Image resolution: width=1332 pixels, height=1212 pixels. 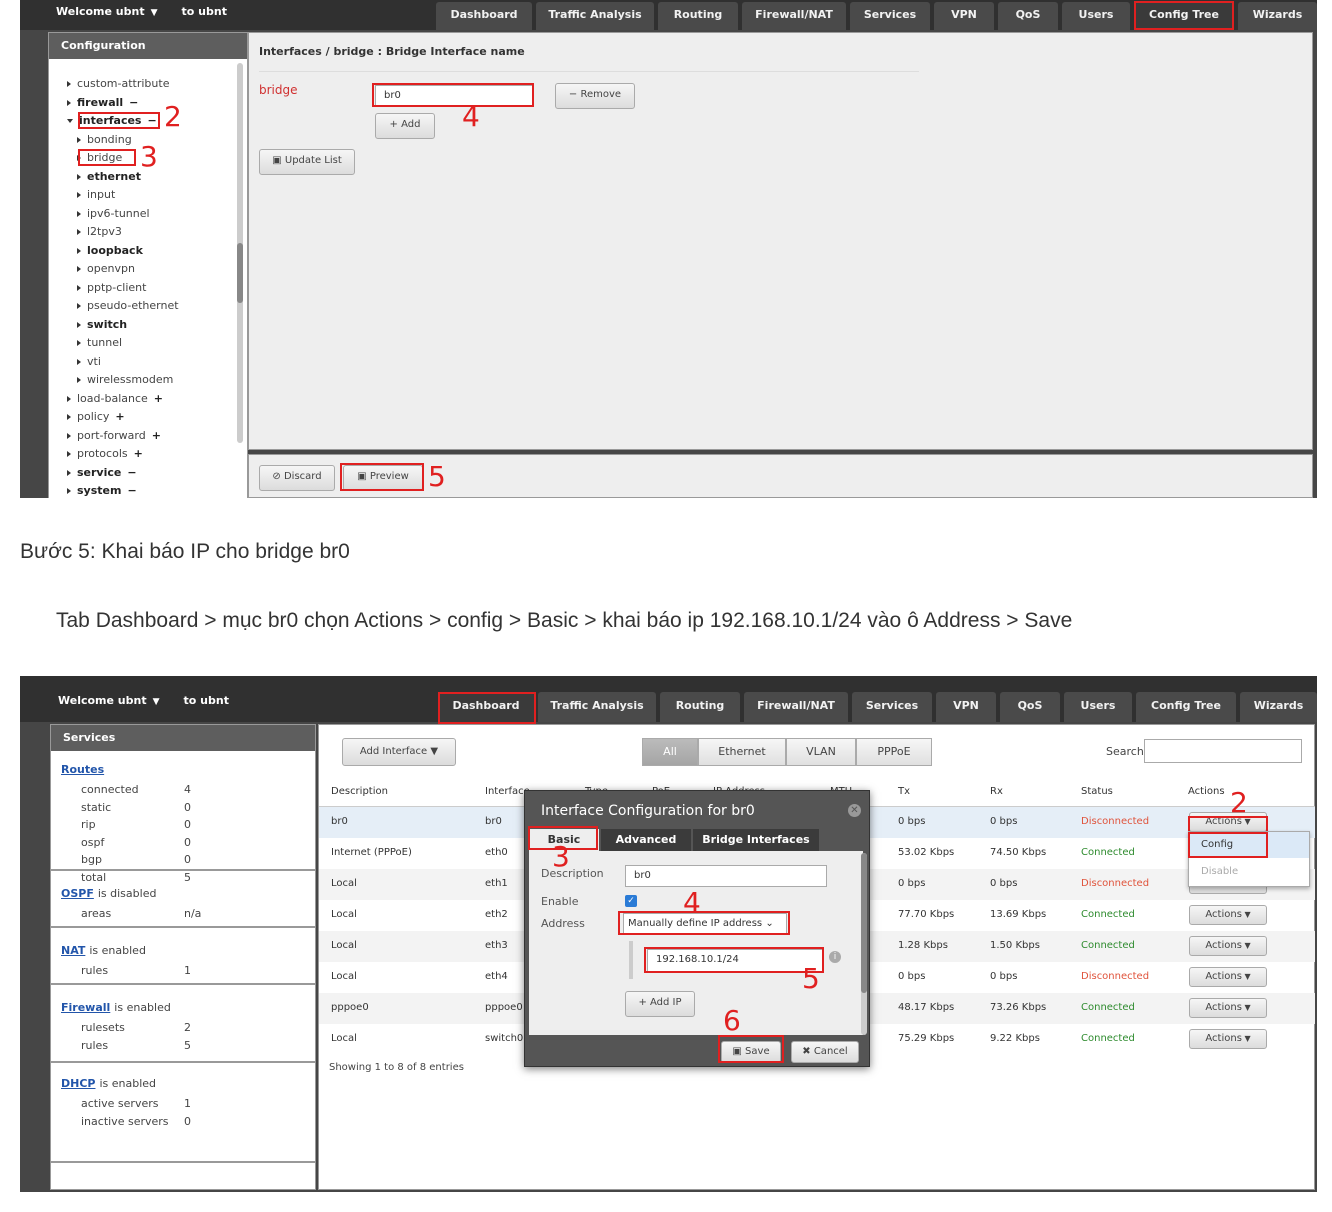 What do you see at coordinates (437, 476) in the screenshot?
I see `step-number-5: 5` at bounding box center [437, 476].